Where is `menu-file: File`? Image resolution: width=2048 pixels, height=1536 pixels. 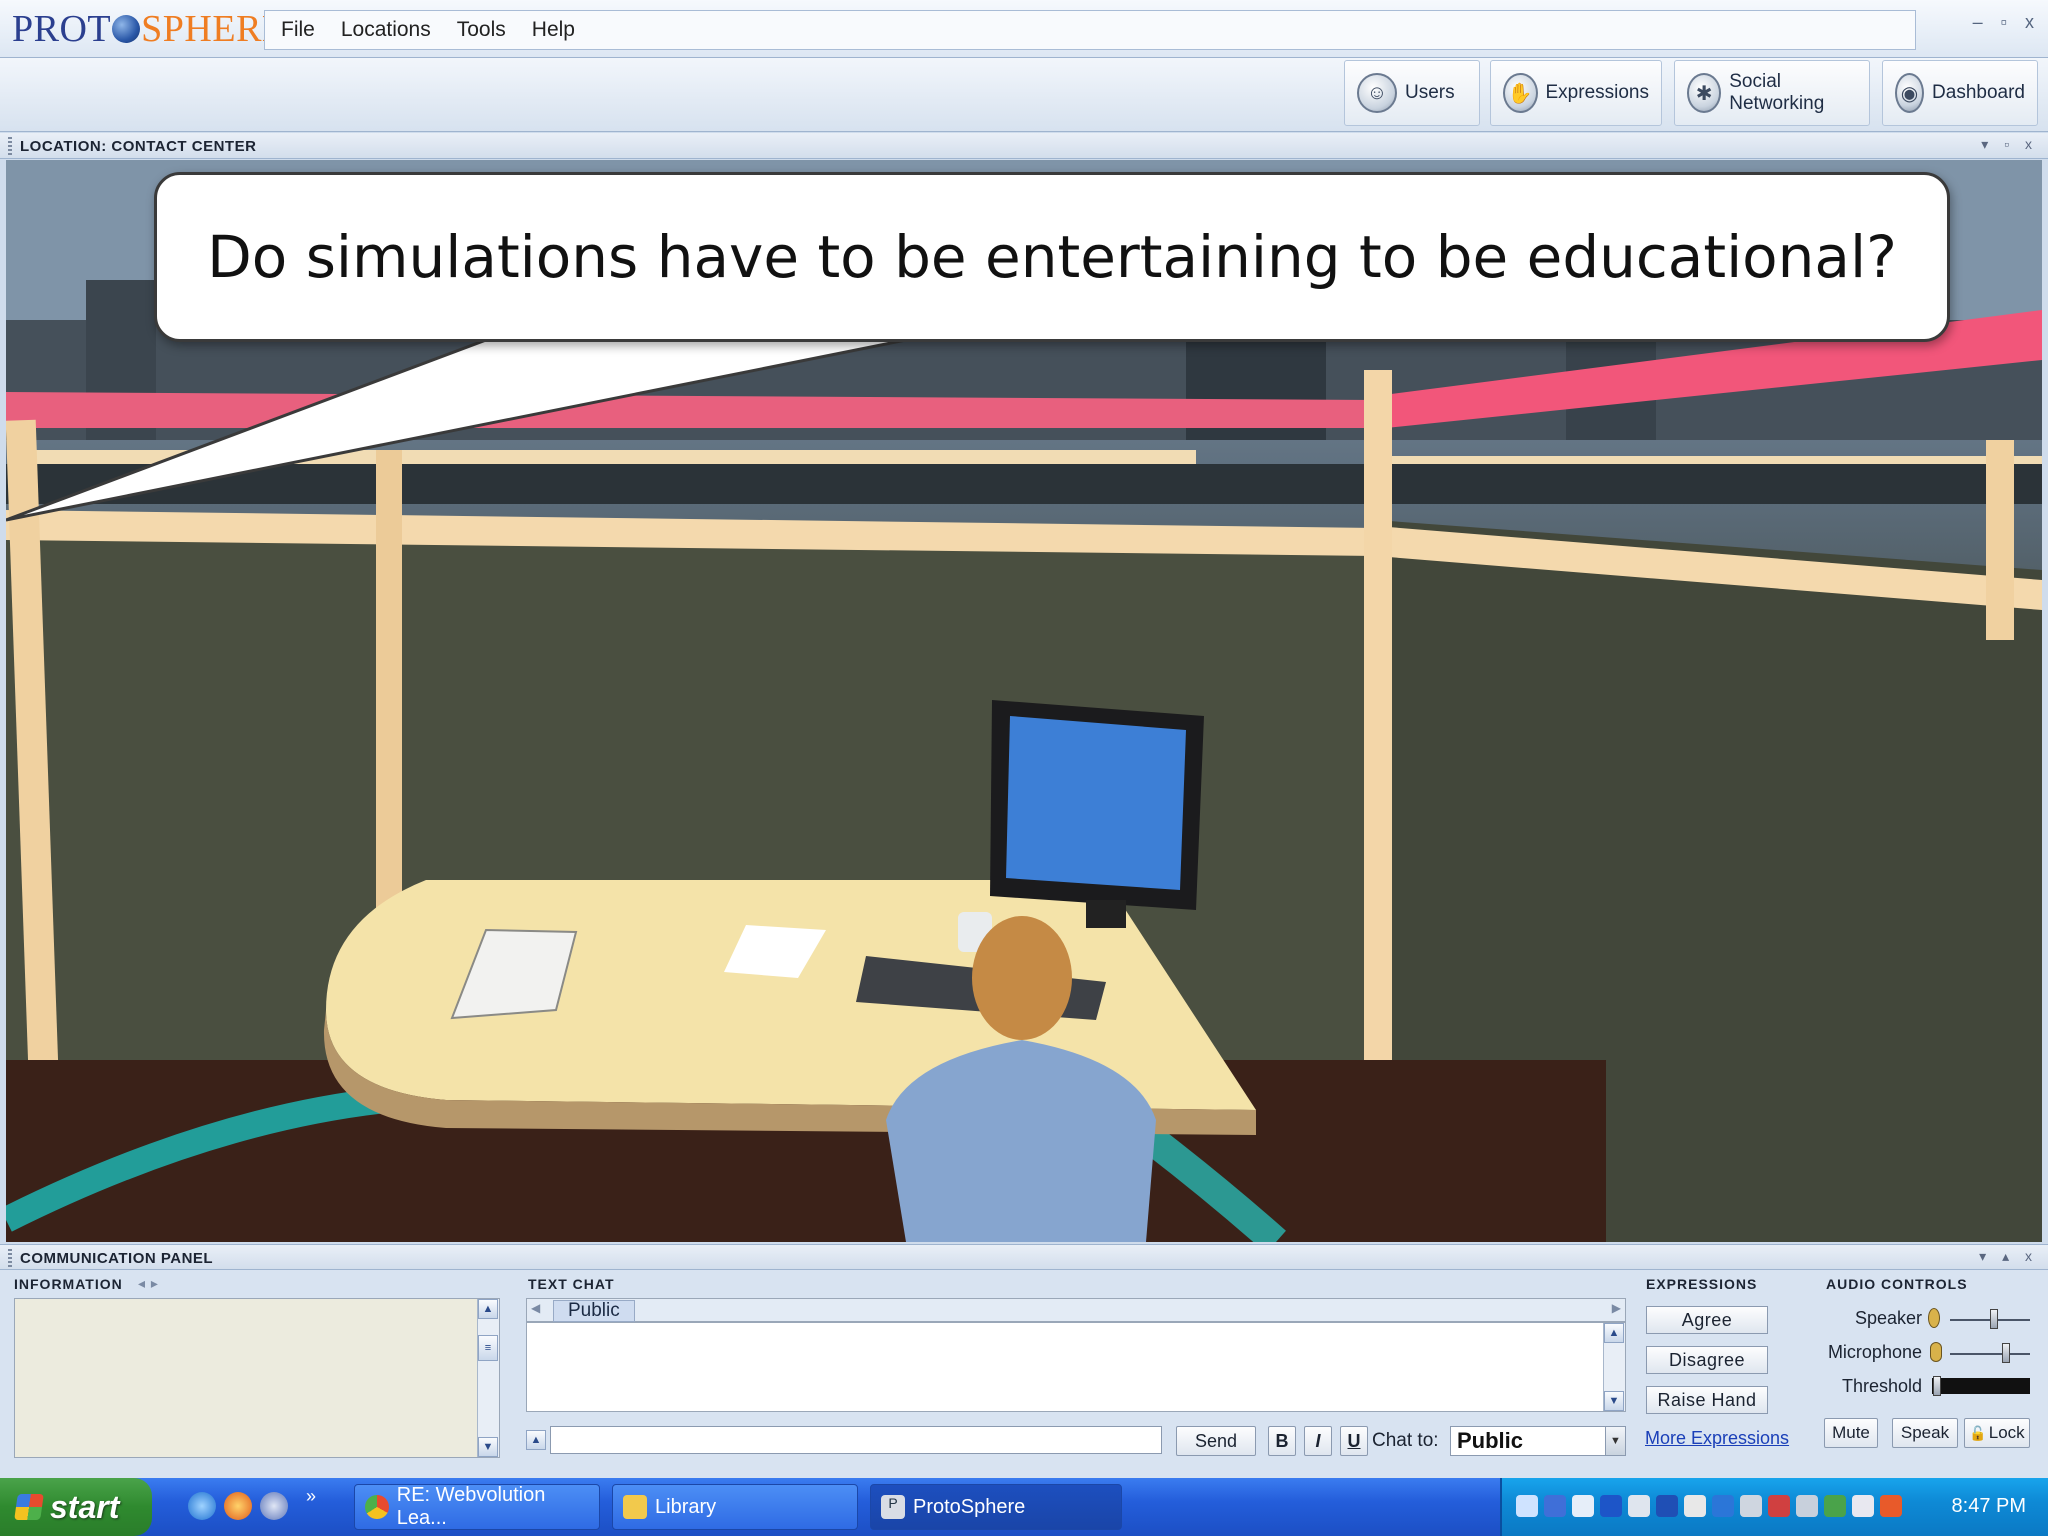 menu-file: File is located at coordinates (298, 30).